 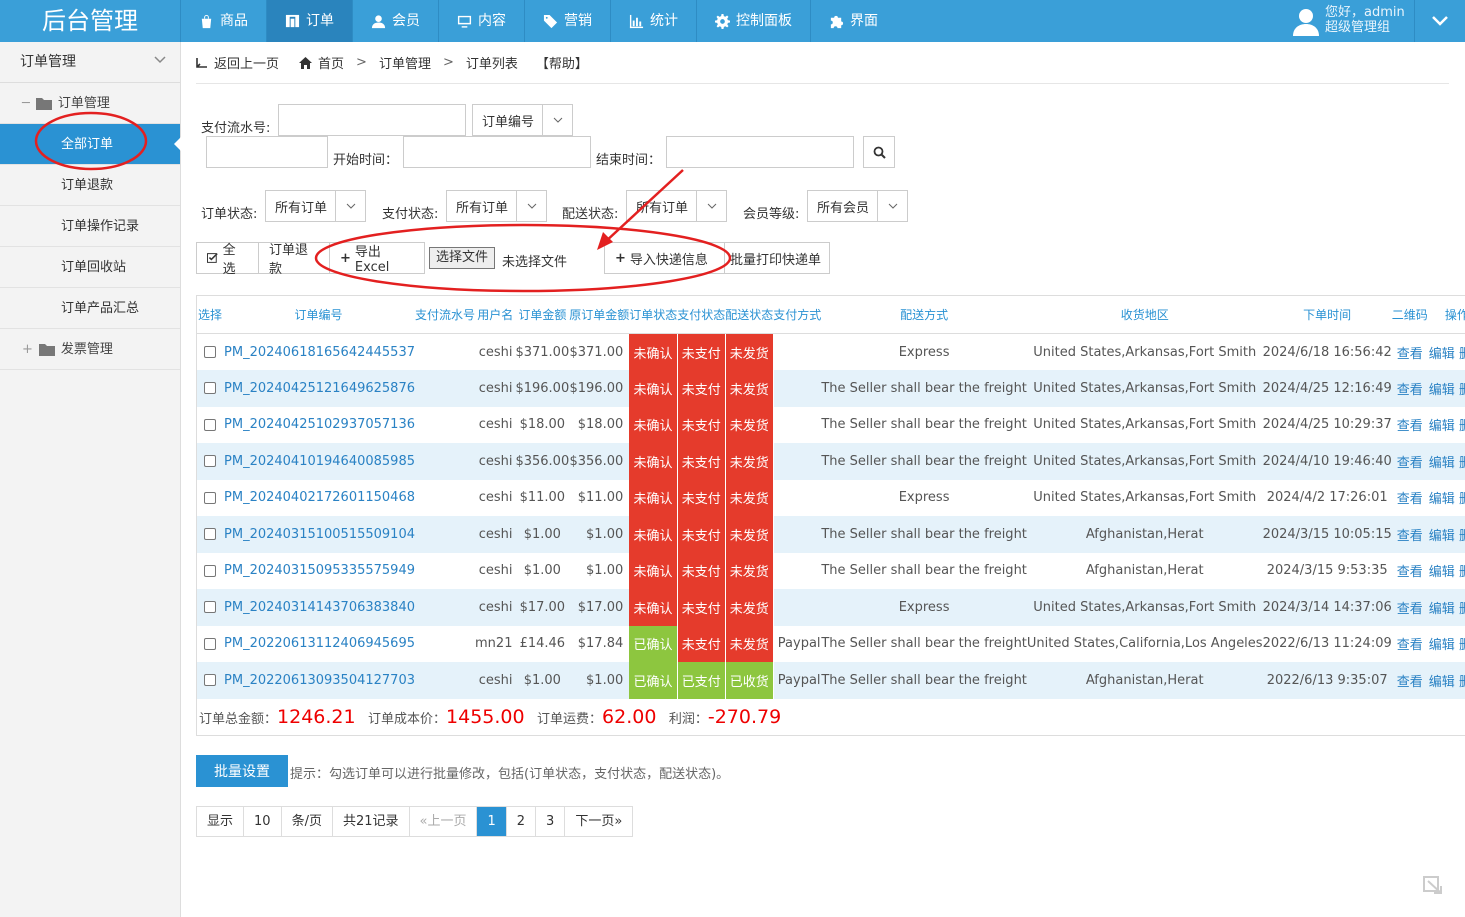 What do you see at coordinates (294, 259) in the screenshot?
I see `refund-button: 订单退款` at bounding box center [294, 259].